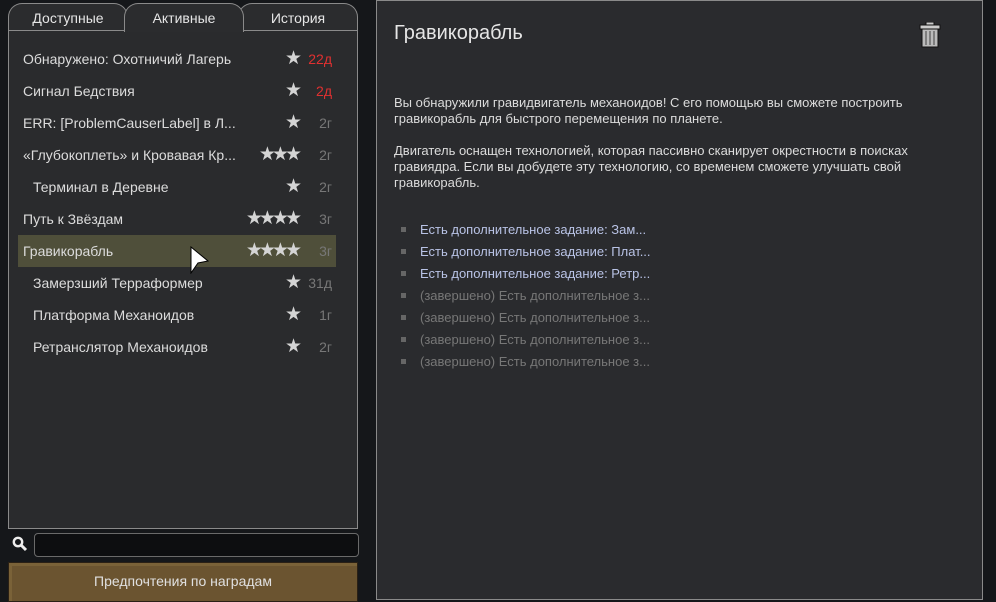 This screenshot has height=602, width=996. What do you see at coordinates (177, 187) in the screenshot?
I see `quest-row: Терминал в Деревне ★ 2г` at bounding box center [177, 187].